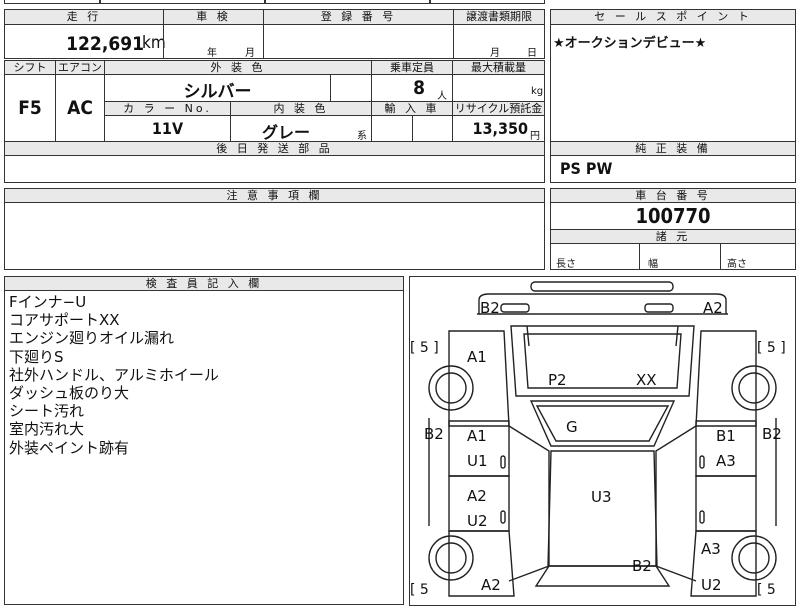 This screenshot has width=800, height=606. Describe the element at coordinates (358, 17) in the screenshot. I see `registration-header: 登 録 番 号` at that location.